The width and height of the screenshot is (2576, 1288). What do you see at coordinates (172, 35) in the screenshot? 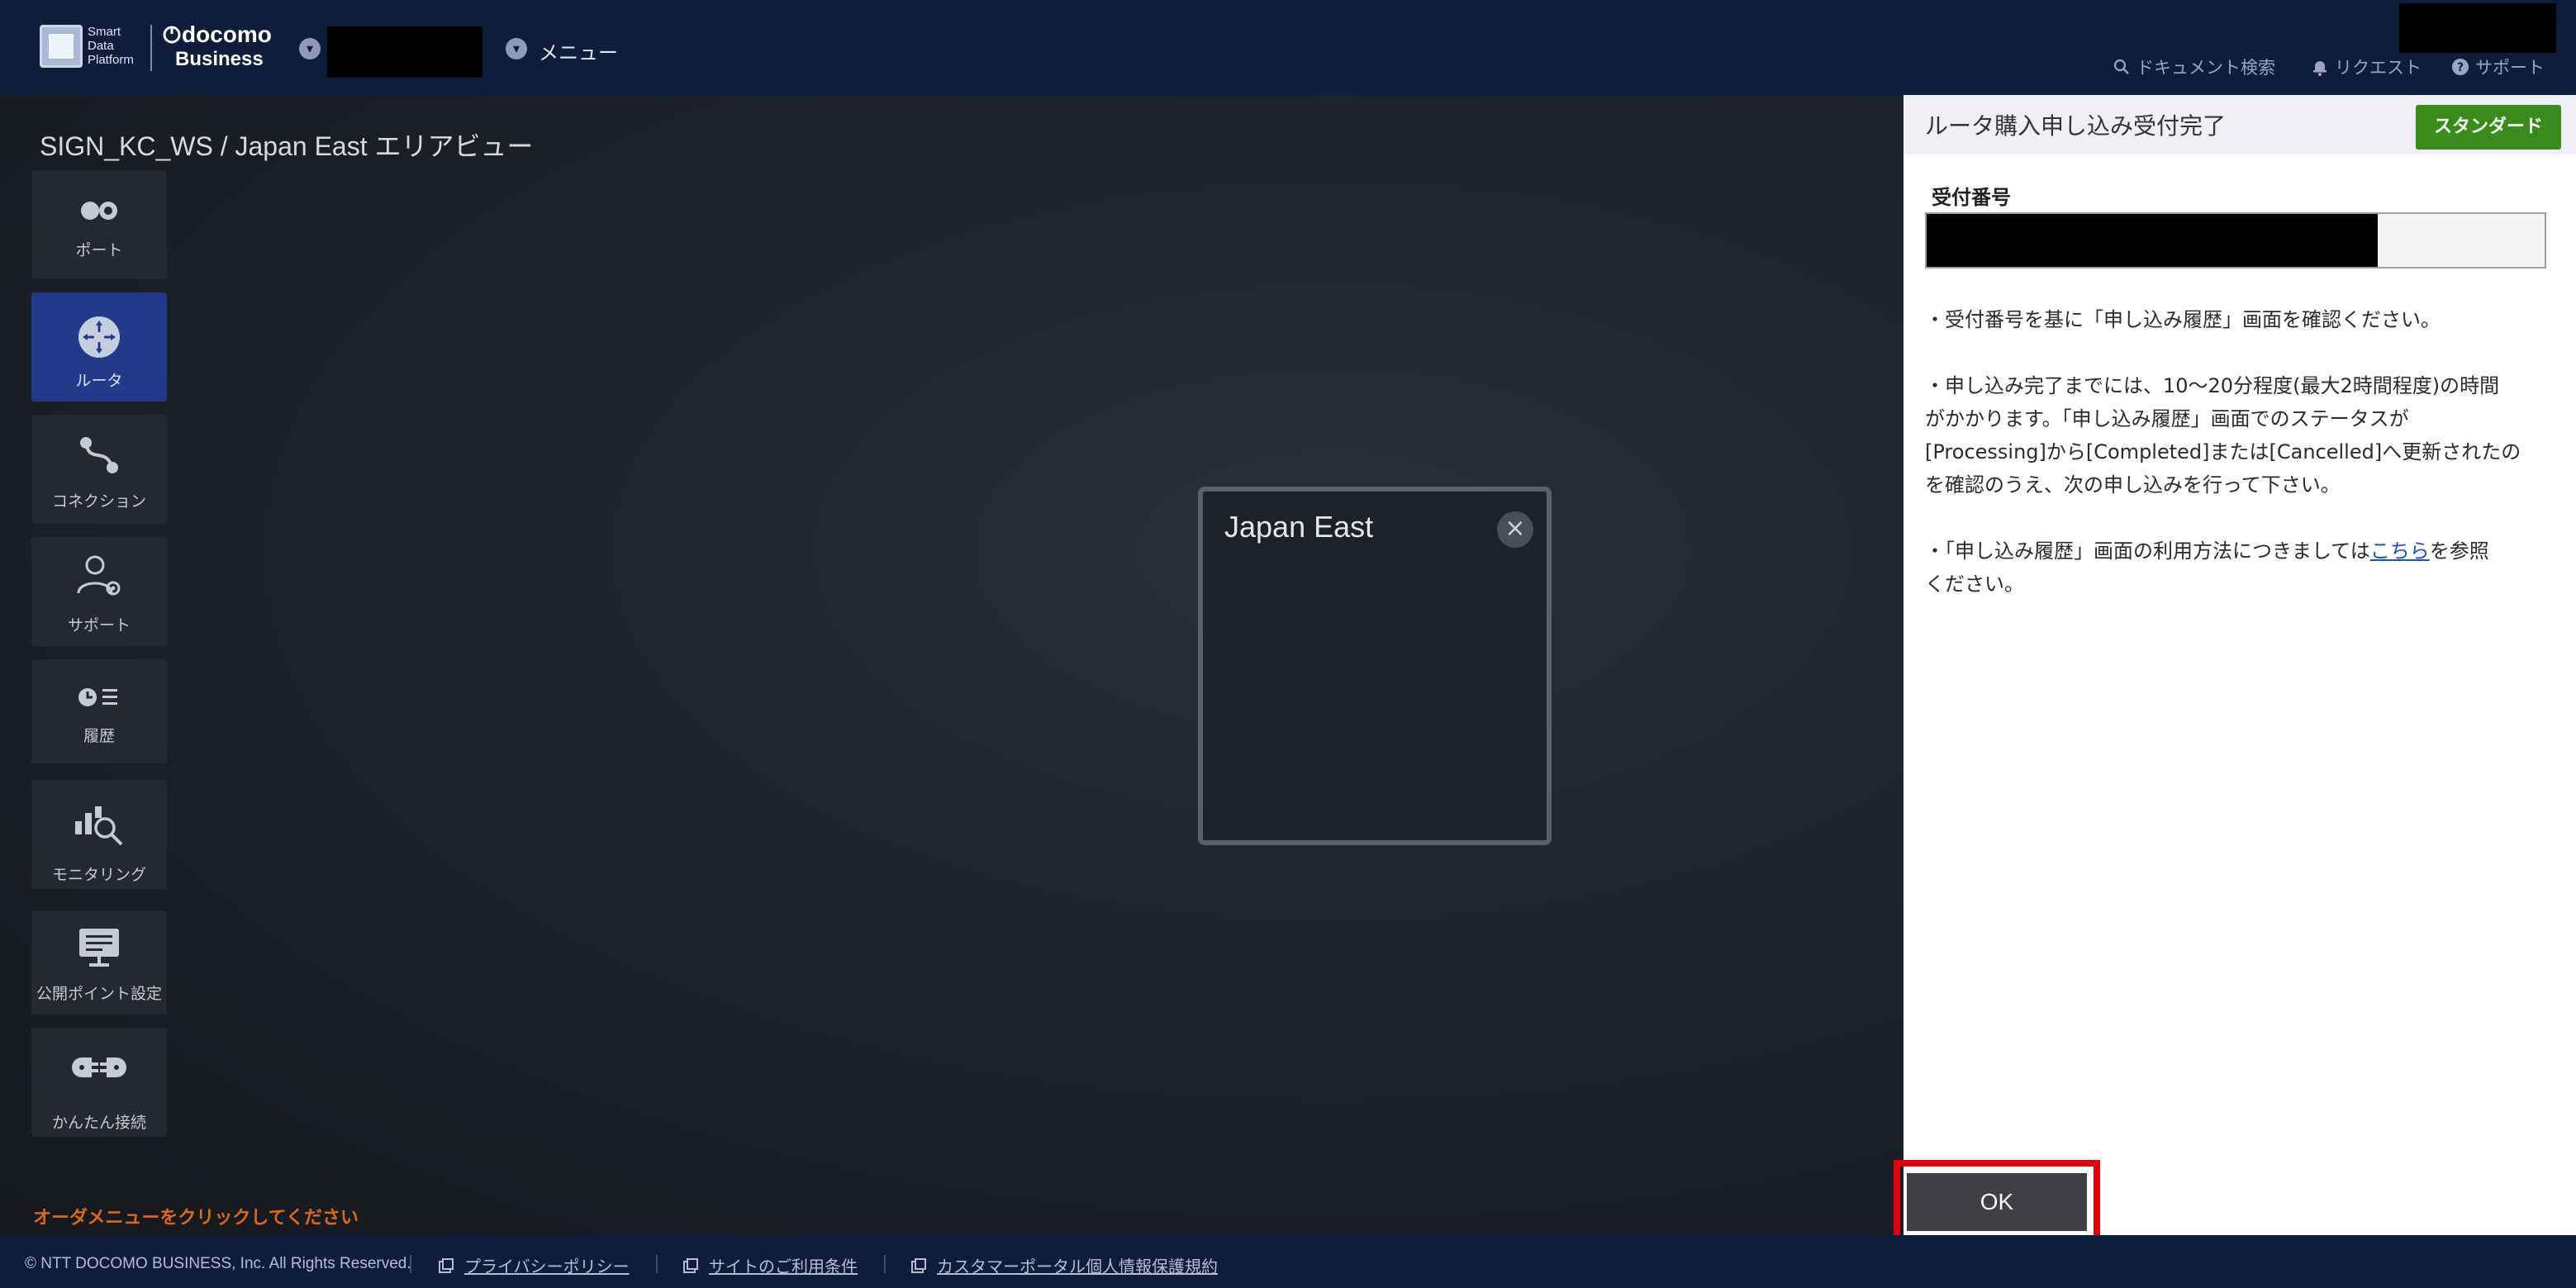
I see `docomo-mark-icon` at bounding box center [172, 35].